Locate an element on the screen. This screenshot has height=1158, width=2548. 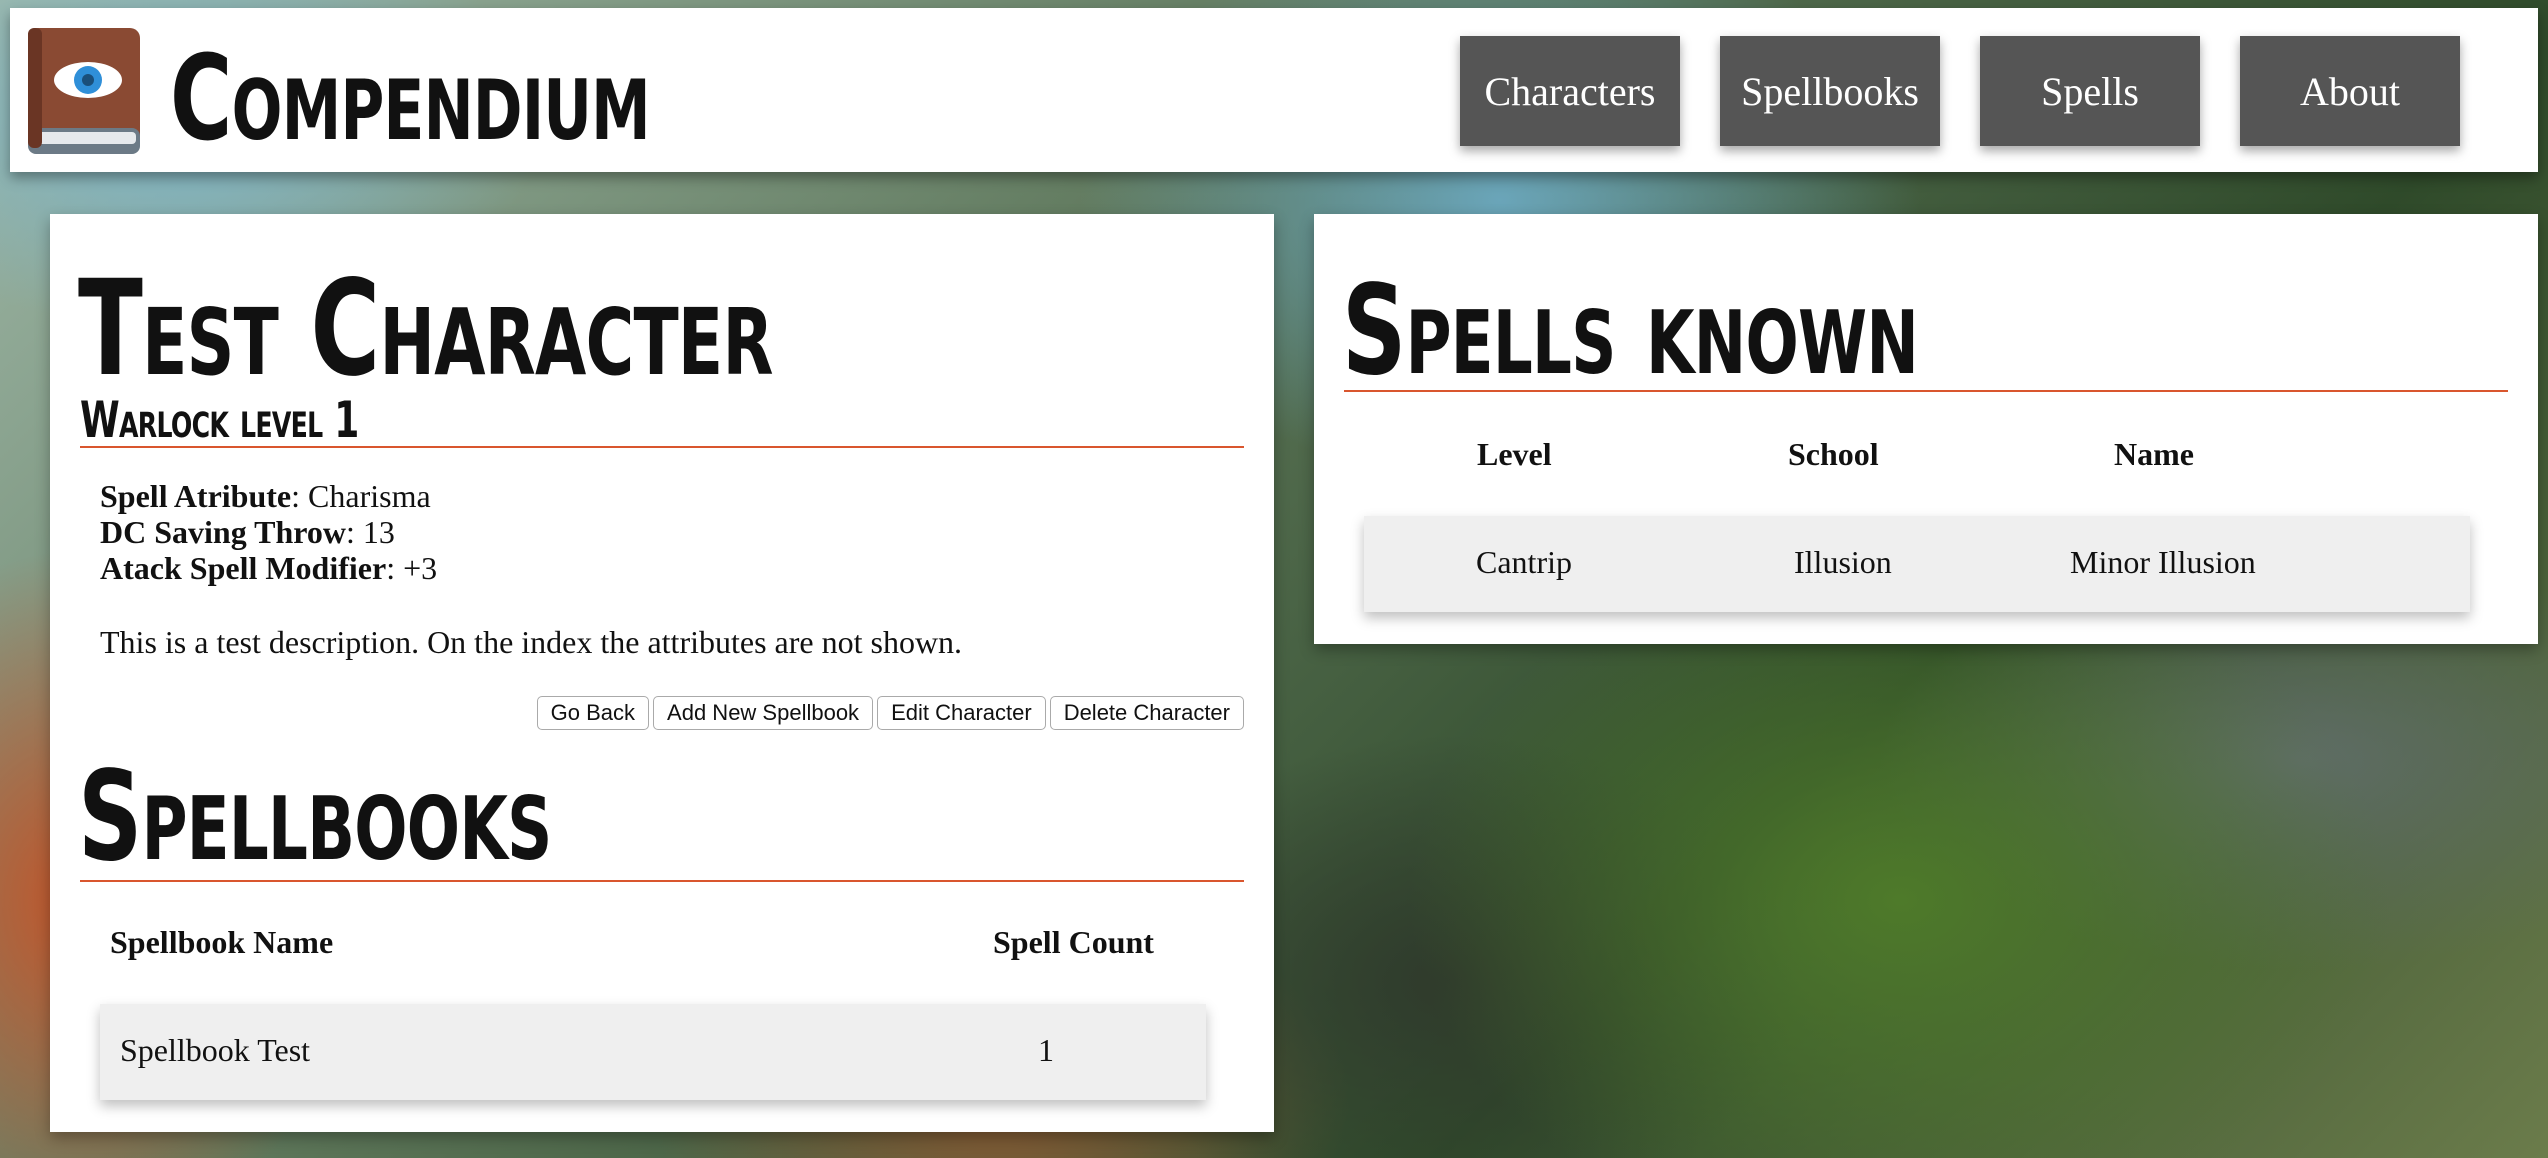
attribute-row: Atack Spell Modifier: +3 is located at coordinates (268, 568).